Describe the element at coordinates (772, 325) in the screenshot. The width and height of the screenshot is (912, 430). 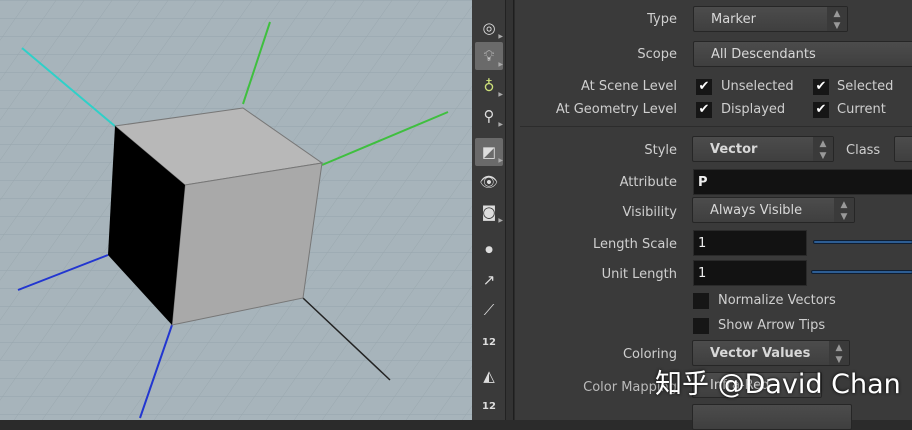
I see `show-arrow-tips-label: Show Arrow Tips` at that location.